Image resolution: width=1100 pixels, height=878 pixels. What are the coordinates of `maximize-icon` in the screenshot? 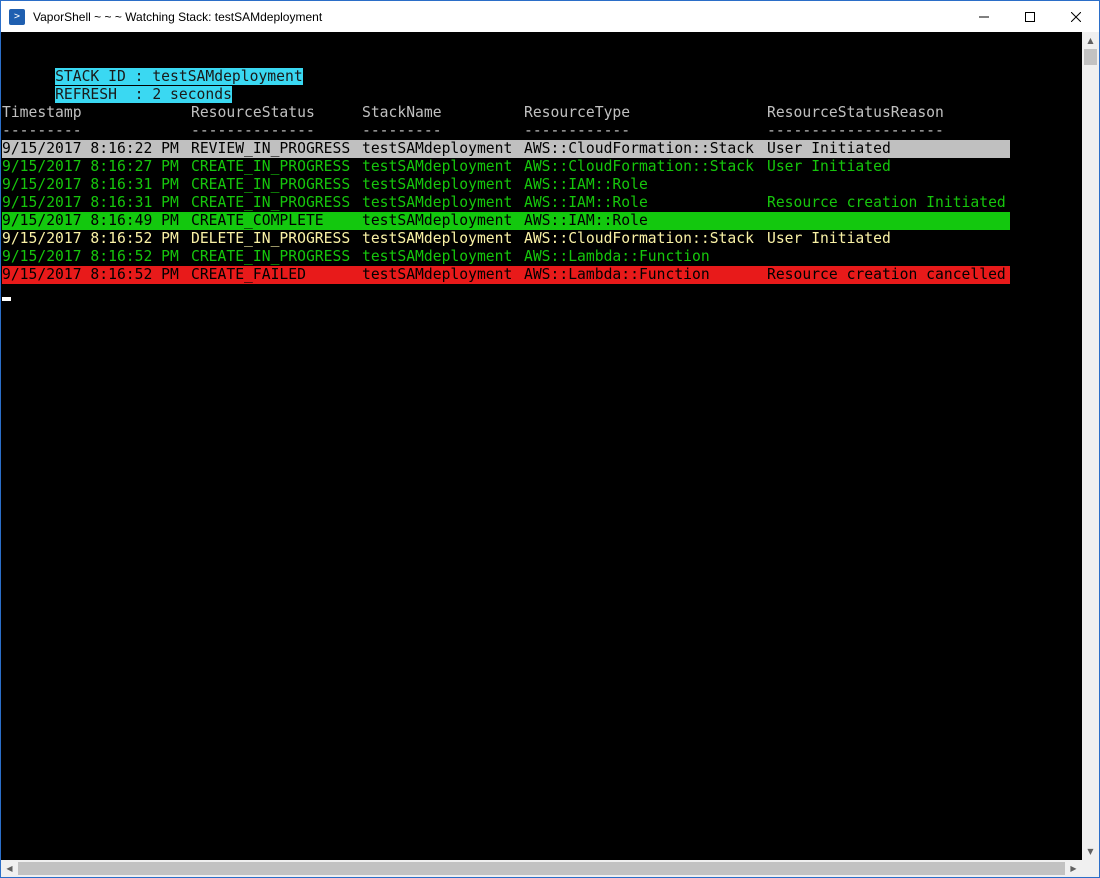 It's located at (1030, 16).